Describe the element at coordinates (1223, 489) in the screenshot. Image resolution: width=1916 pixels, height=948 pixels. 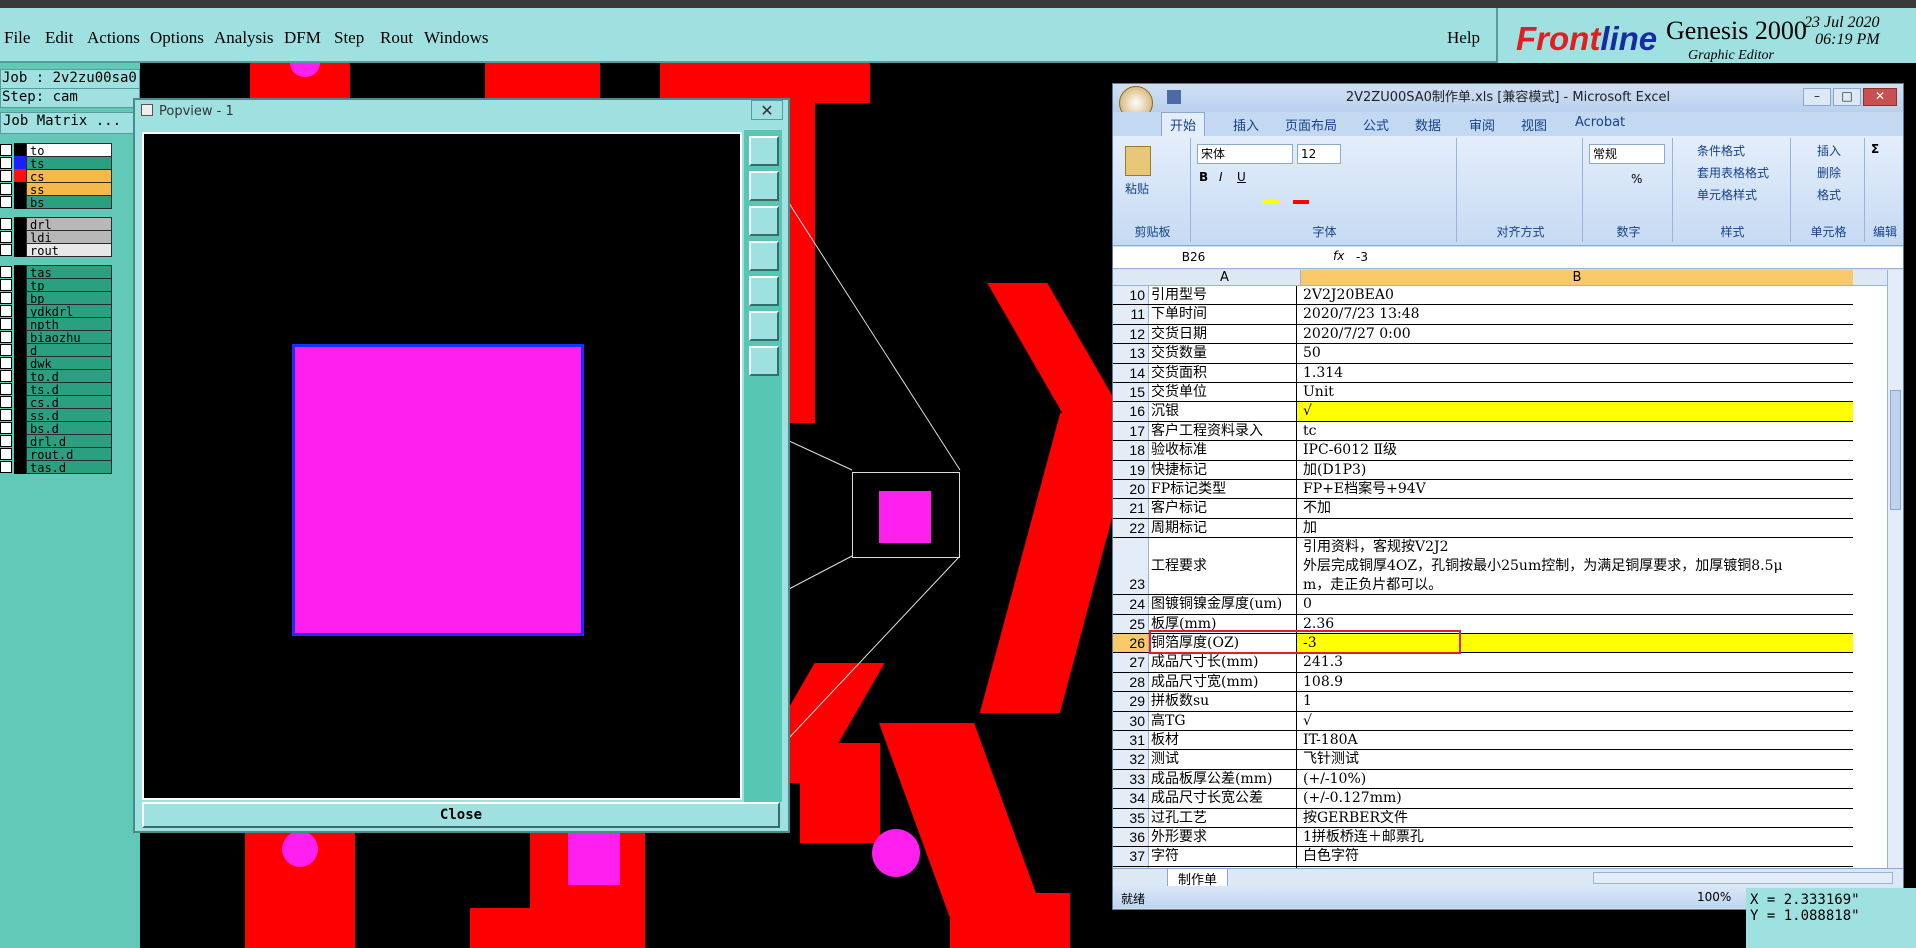
I see `cell-a: FP标记类型` at that location.